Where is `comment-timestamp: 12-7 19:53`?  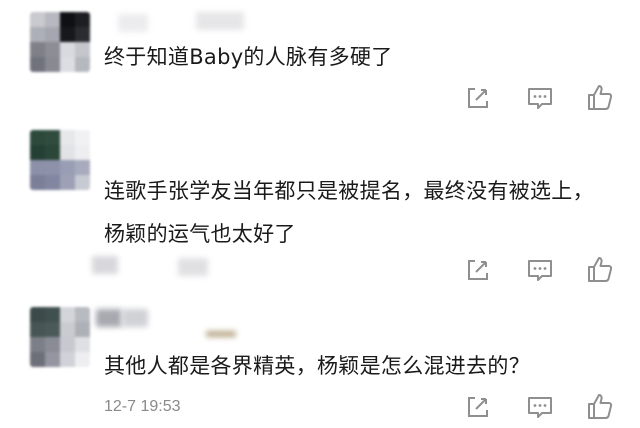 comment-timestamp: 12-7 19:53 is located at coordinates (142, 406).